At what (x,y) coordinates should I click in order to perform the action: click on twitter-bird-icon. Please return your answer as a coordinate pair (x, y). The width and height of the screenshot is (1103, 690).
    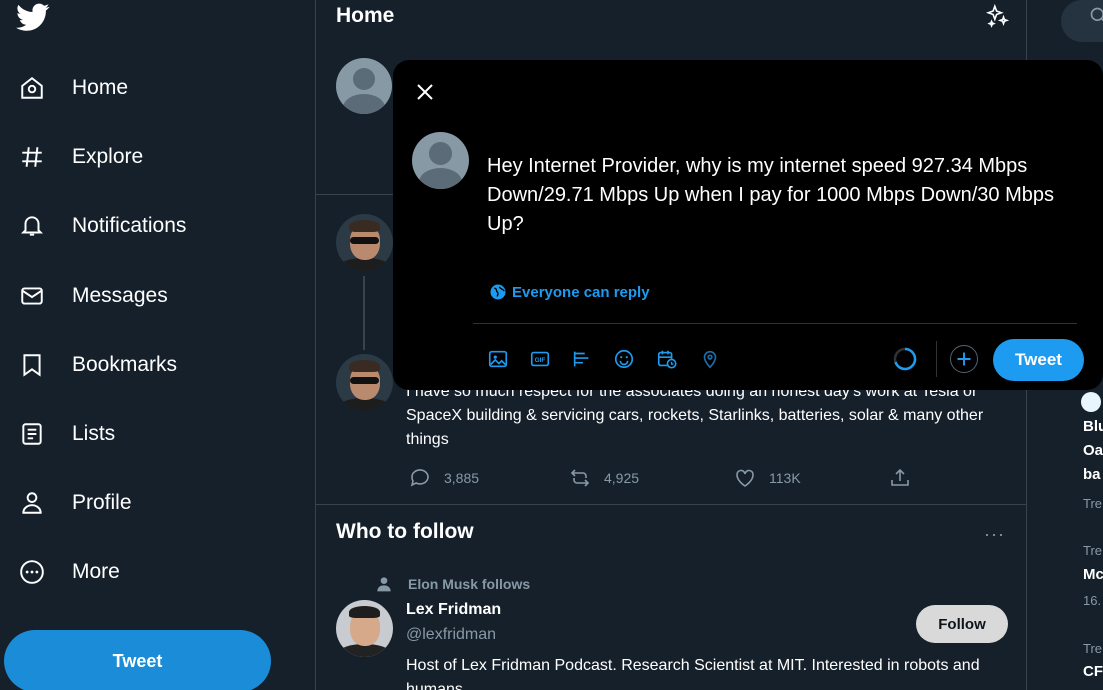
    Looking at the image, I should click on (33, 17).